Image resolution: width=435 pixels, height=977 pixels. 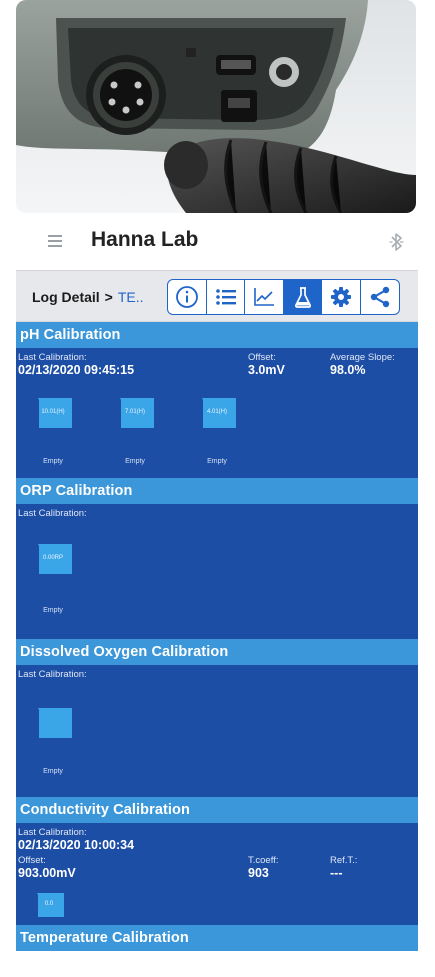 I want to click on orp-calibration-header: ORP Calibration, so click(x=217, y=491).